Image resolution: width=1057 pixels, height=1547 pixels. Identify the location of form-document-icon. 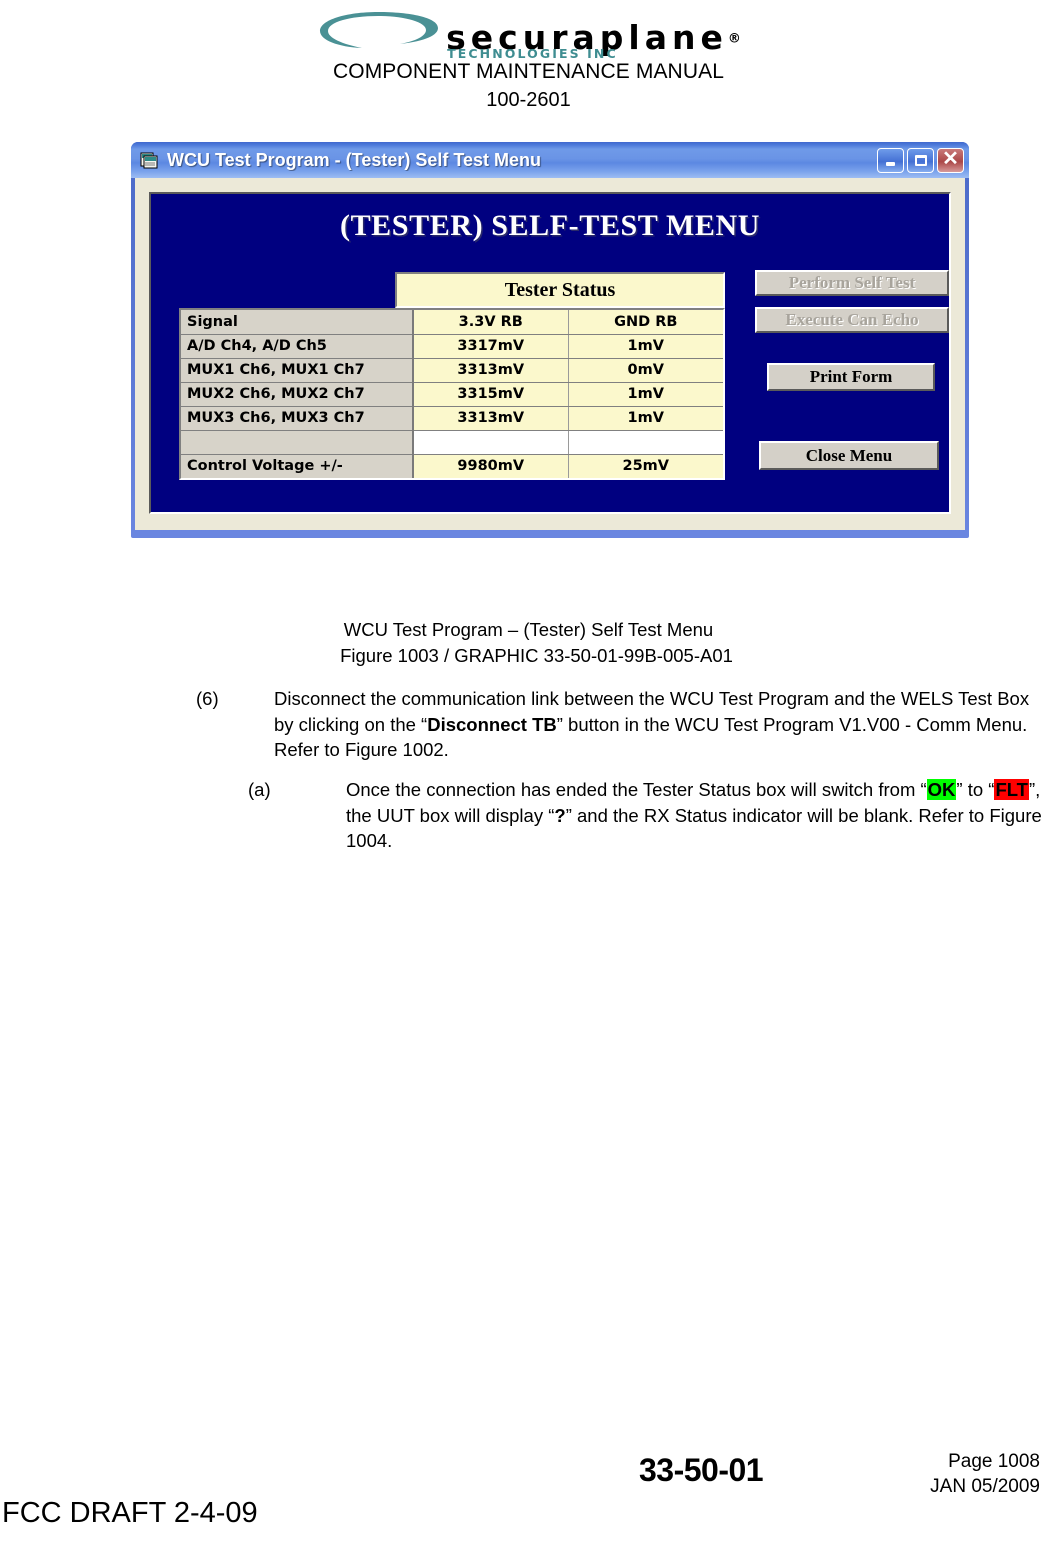
(149, 160).